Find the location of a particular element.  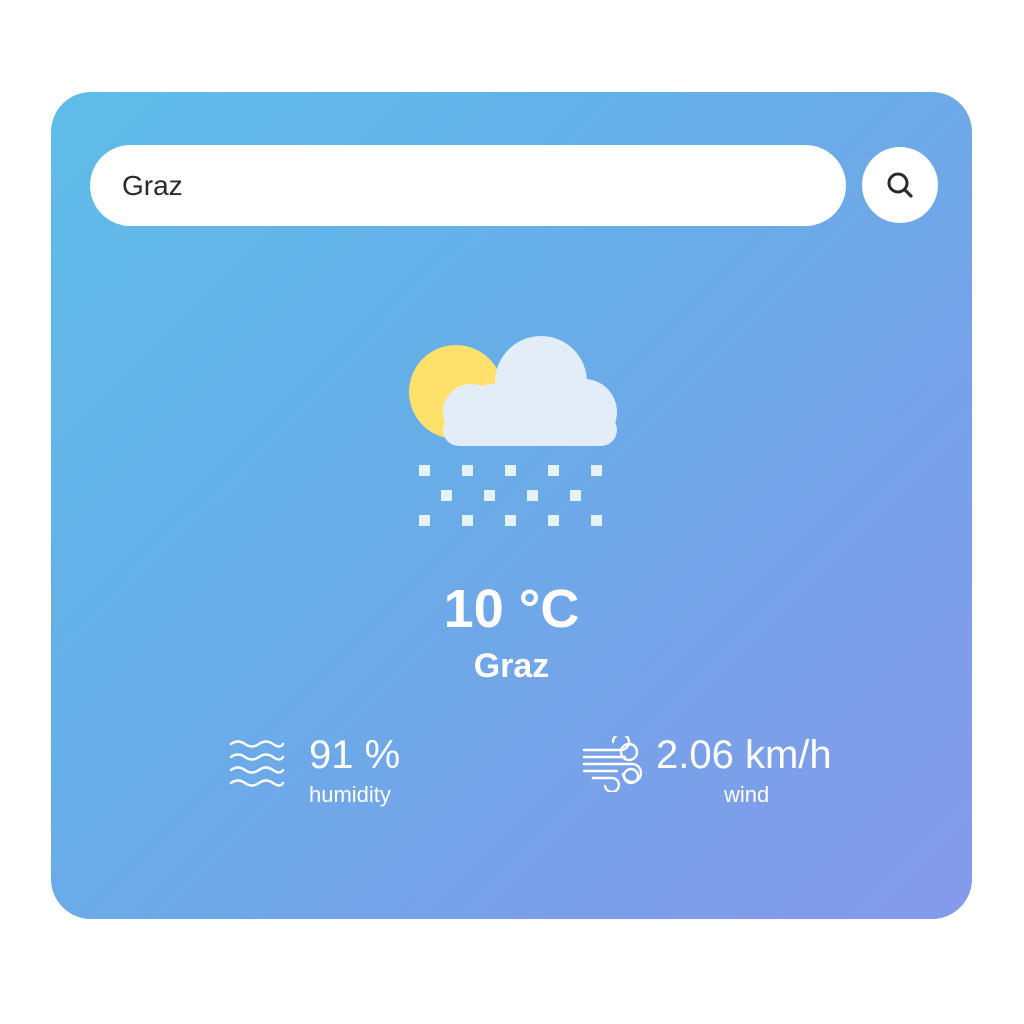

search-icon is located at coordinates (900, 185).